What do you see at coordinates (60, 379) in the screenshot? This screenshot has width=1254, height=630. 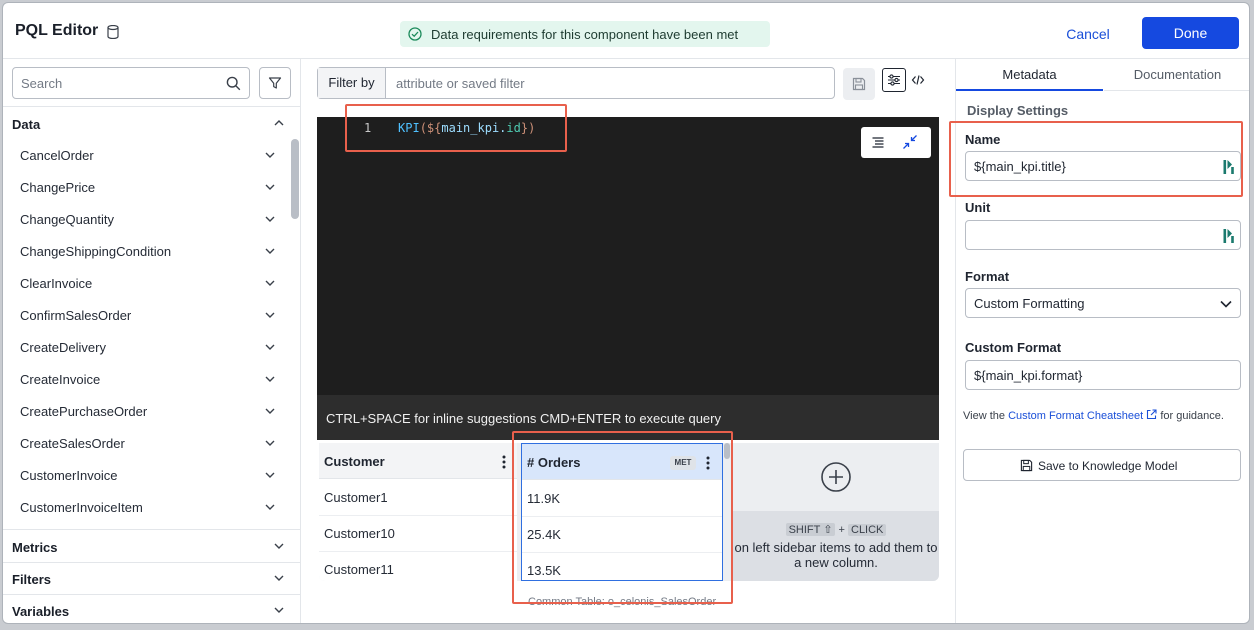 I see `list-item-label: CreateInvoice` at bounding box center [60, 379].